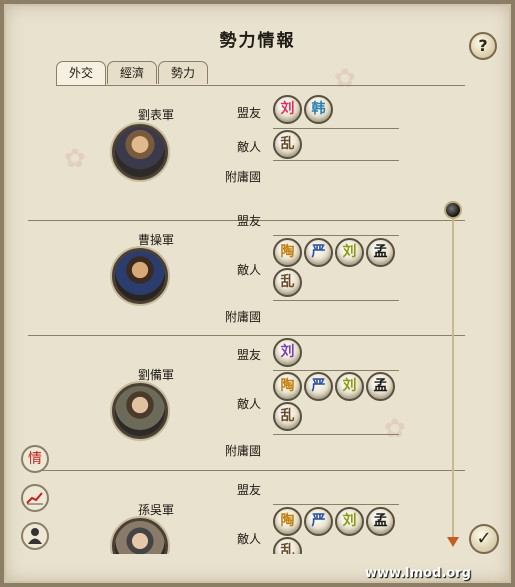 This screenshot has height=587, width=515. What do you see at coordinates (155, 240) in the screenshot?
I see `force-name: 曹操軍` at bounding box center [155, 240].